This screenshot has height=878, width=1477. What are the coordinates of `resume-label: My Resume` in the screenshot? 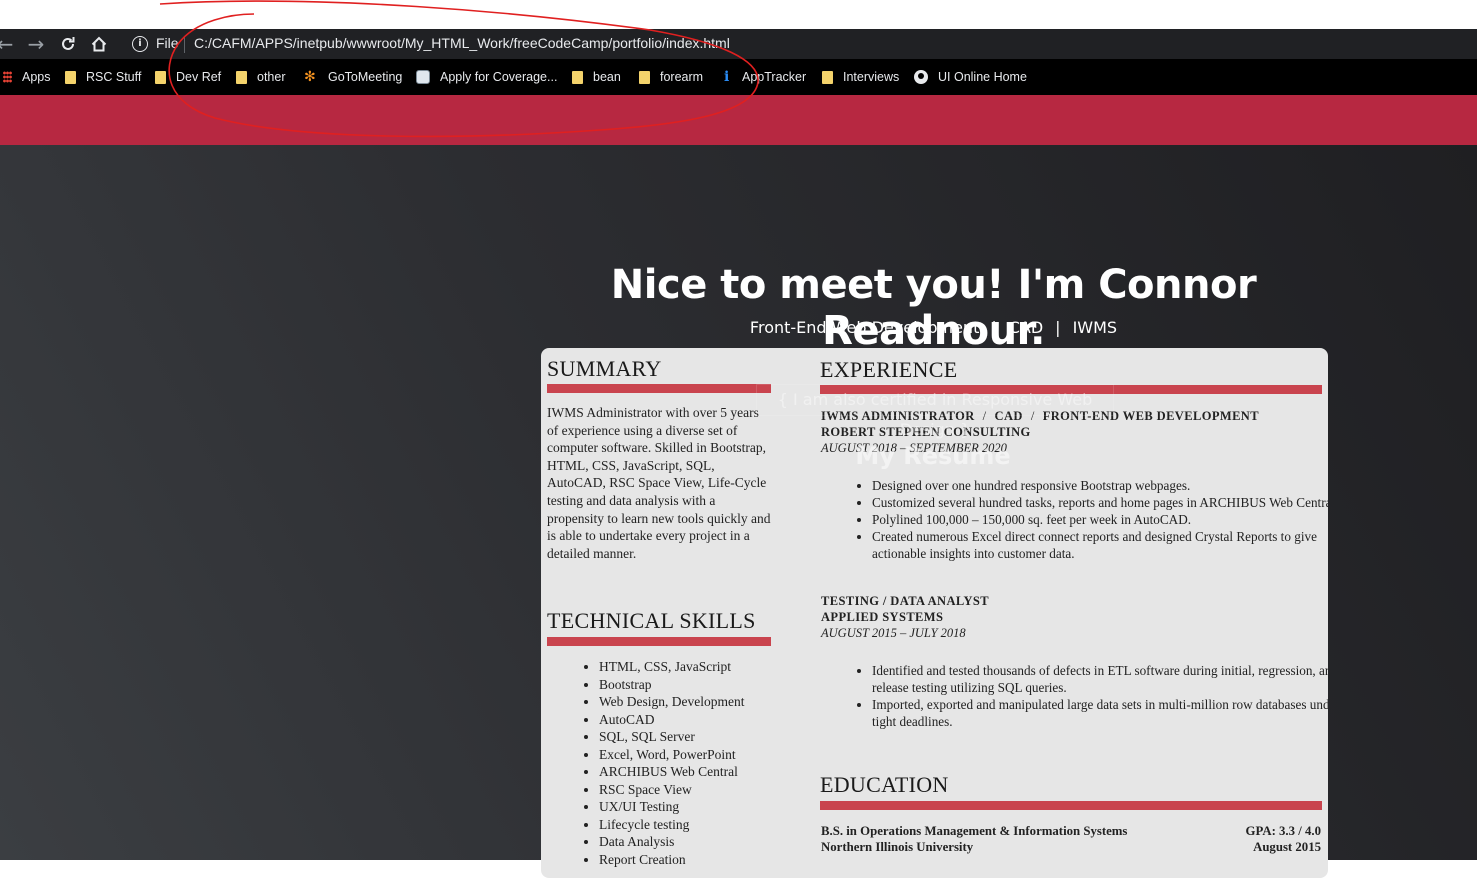 It's located at (933, 456).